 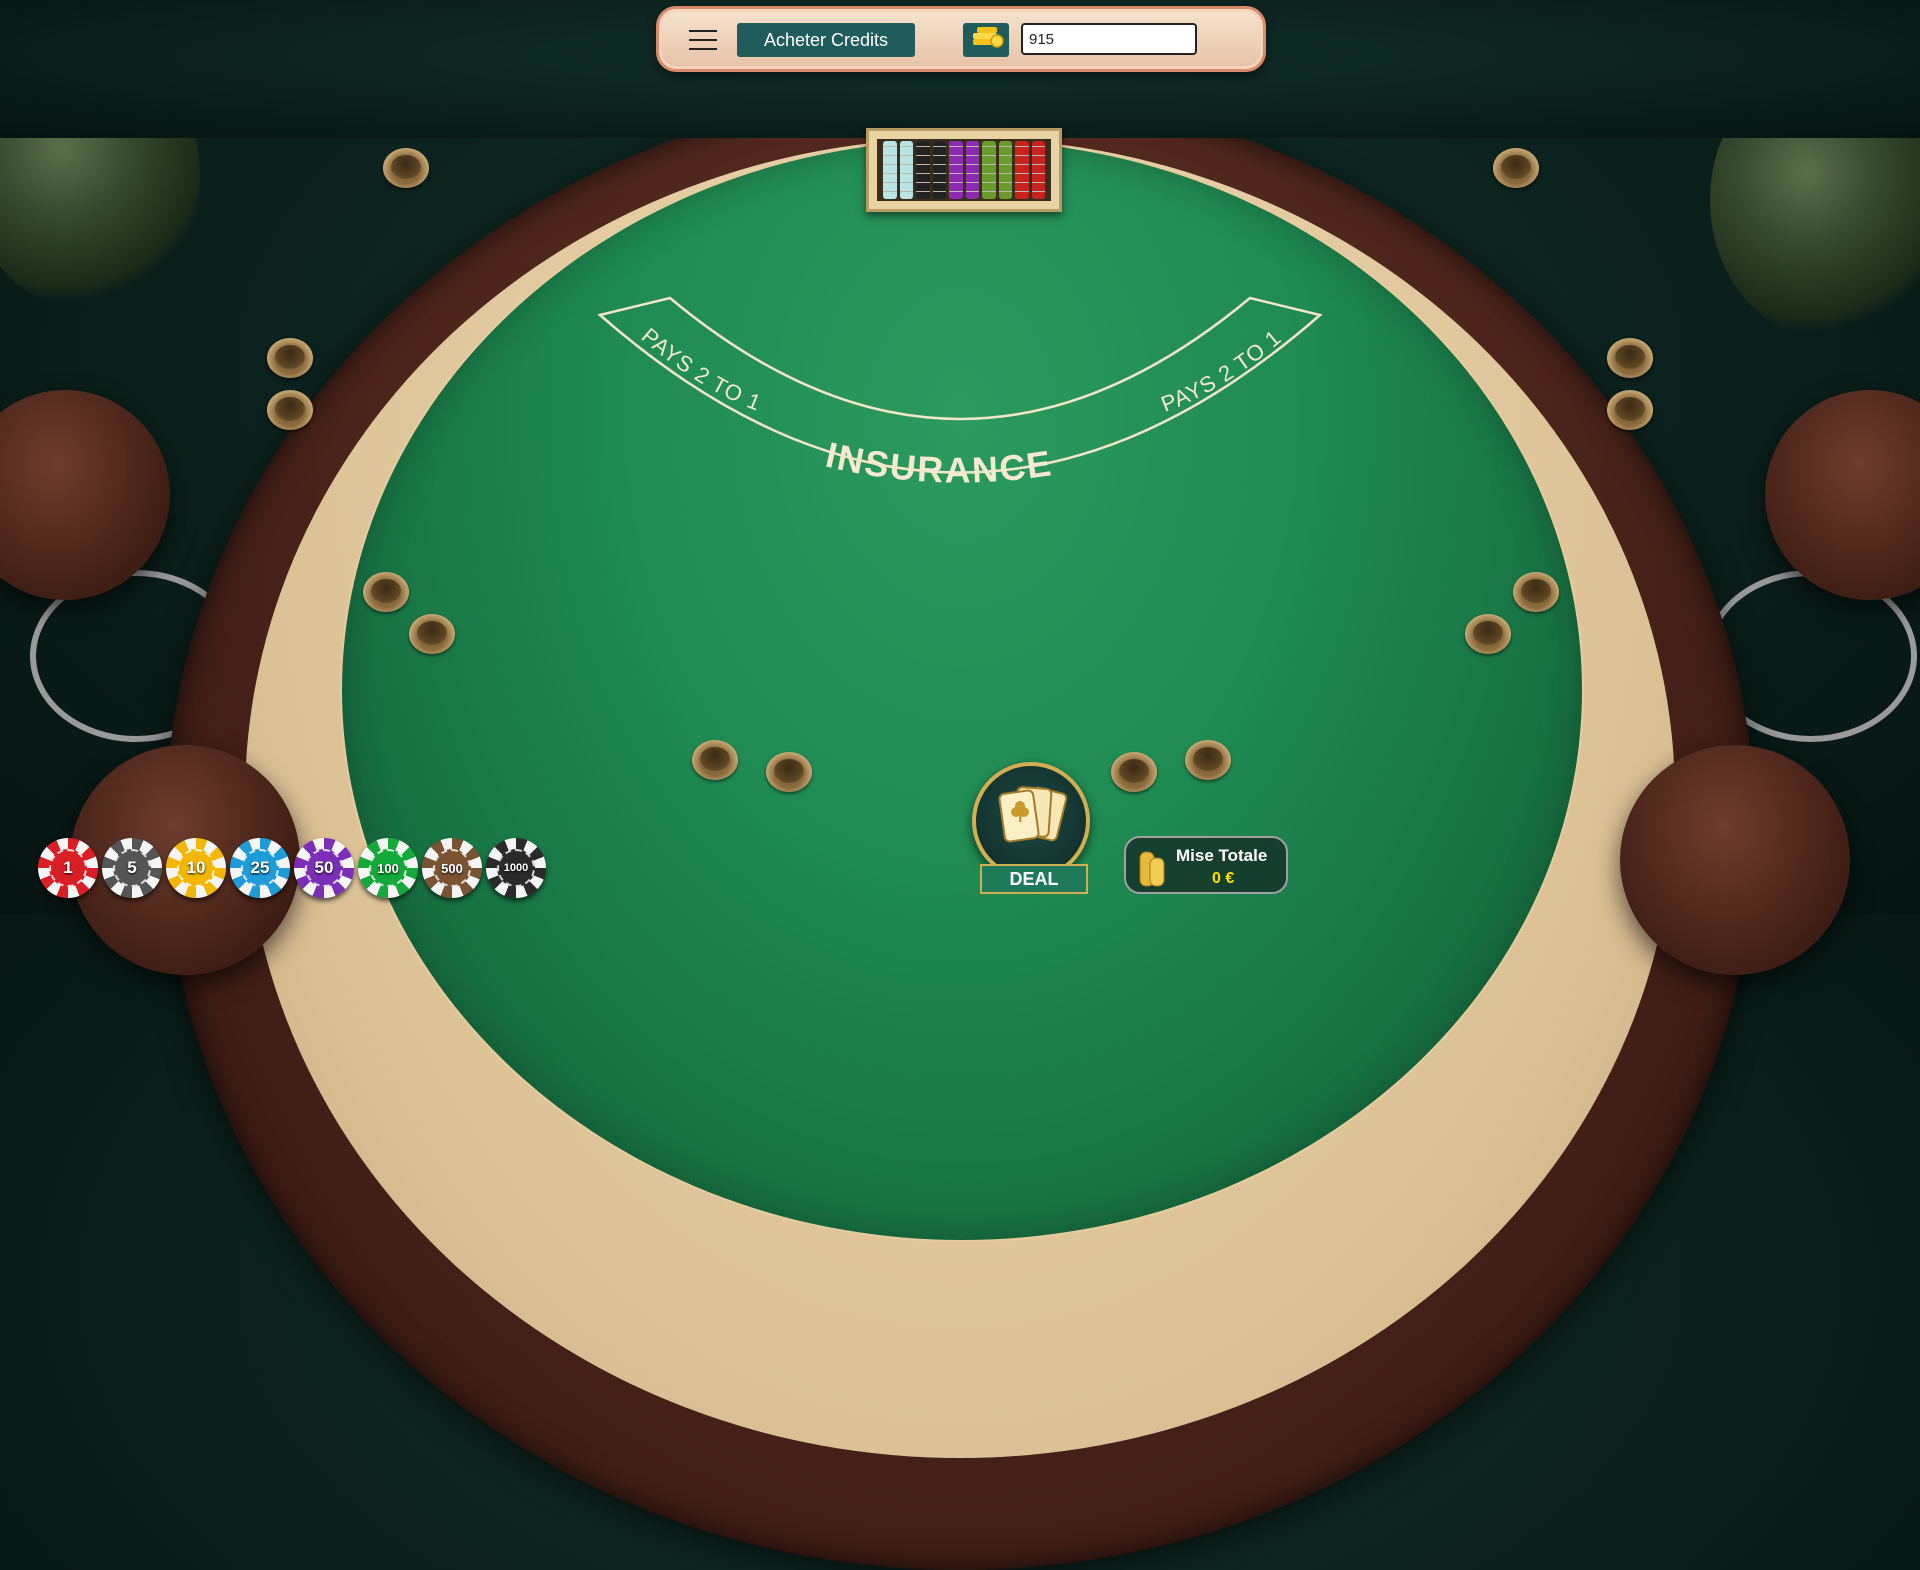 What do you see at coordinates (961, 39) in the screenshot?
I see `top-bar: Acheter Credits` at bounding box center [961, 39].